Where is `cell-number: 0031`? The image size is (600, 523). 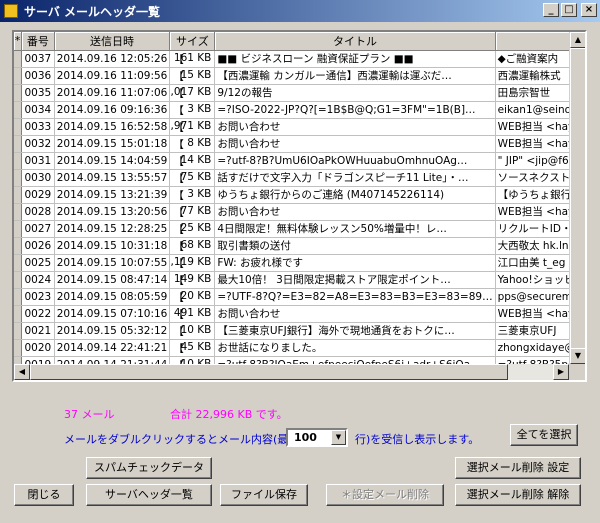
cell-number: 0031 is located at coordinates (38, 161).